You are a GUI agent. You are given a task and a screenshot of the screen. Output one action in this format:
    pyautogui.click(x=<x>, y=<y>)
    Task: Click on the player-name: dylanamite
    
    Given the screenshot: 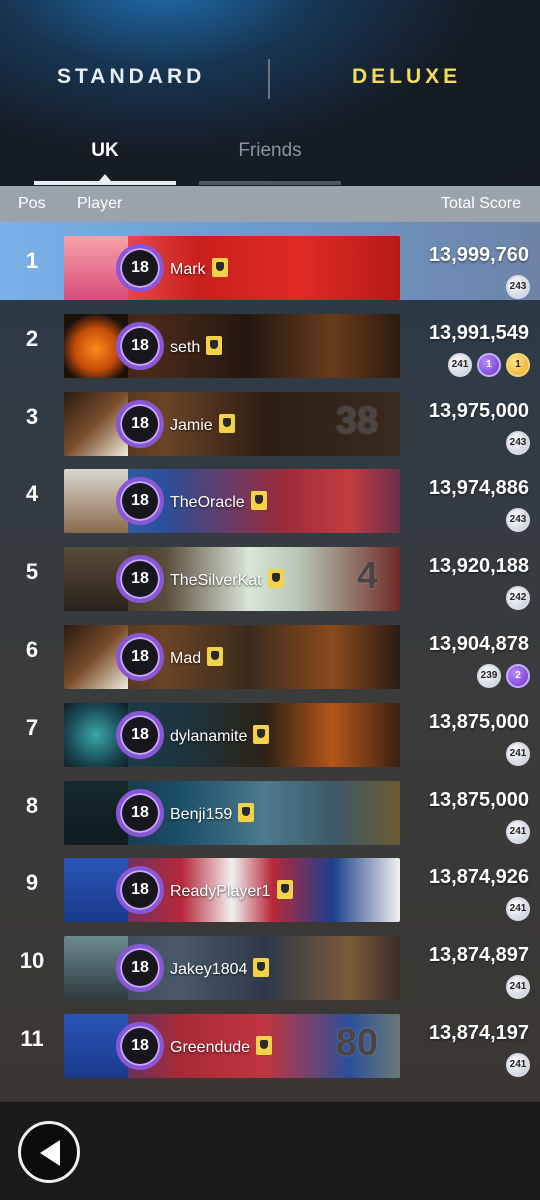 What is the action you would take?
    pyautogui.click(x=220, y=735)
    